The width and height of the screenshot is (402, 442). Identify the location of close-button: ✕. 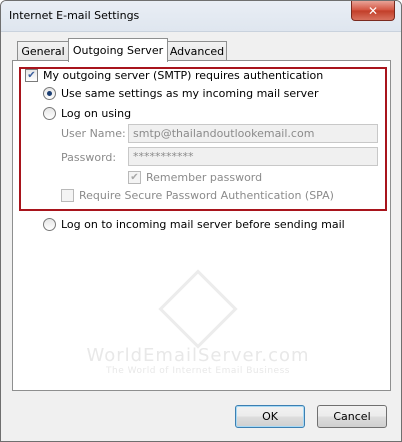
(373, 11).